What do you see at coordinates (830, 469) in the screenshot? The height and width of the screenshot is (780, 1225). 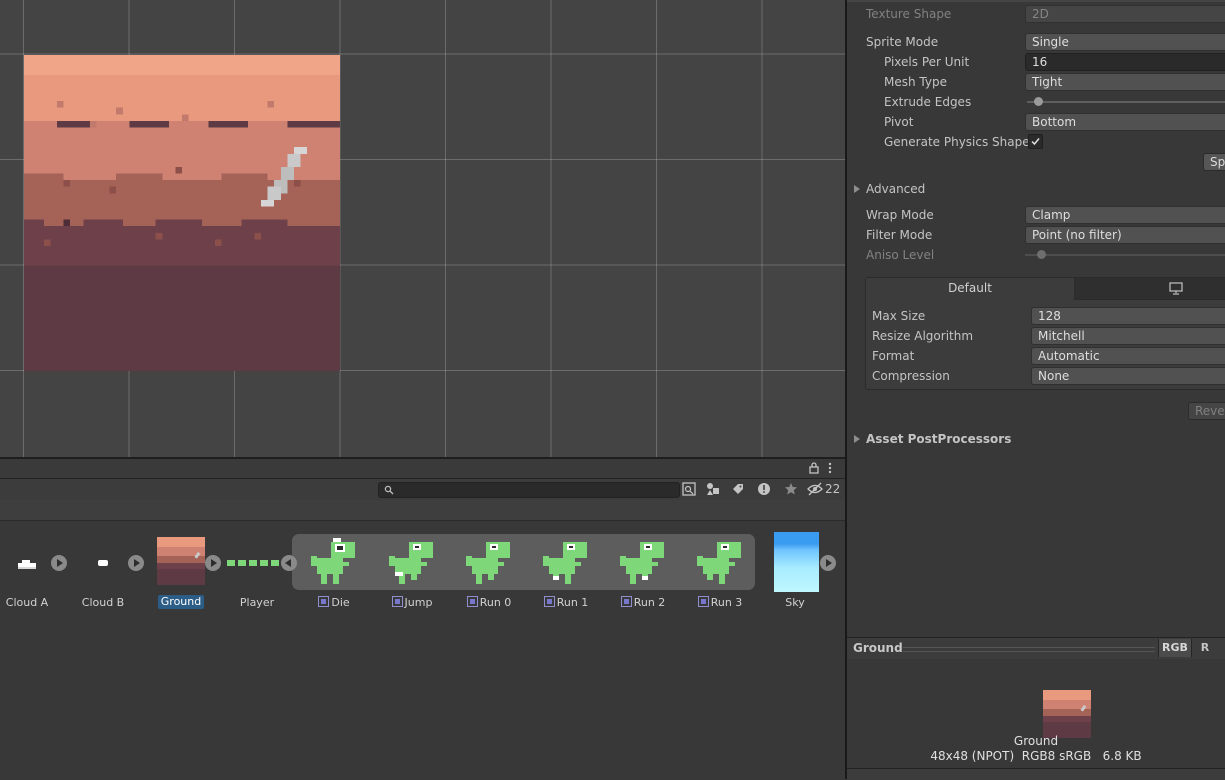 I see `more-options-icon` at bounding box center [830, 469].